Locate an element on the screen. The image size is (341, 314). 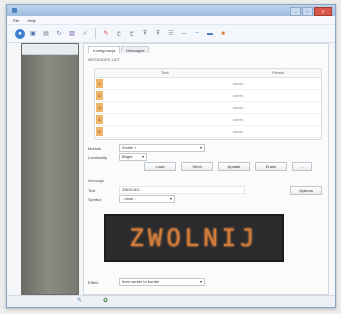
row-name: name is located at coordinates (238, 131).